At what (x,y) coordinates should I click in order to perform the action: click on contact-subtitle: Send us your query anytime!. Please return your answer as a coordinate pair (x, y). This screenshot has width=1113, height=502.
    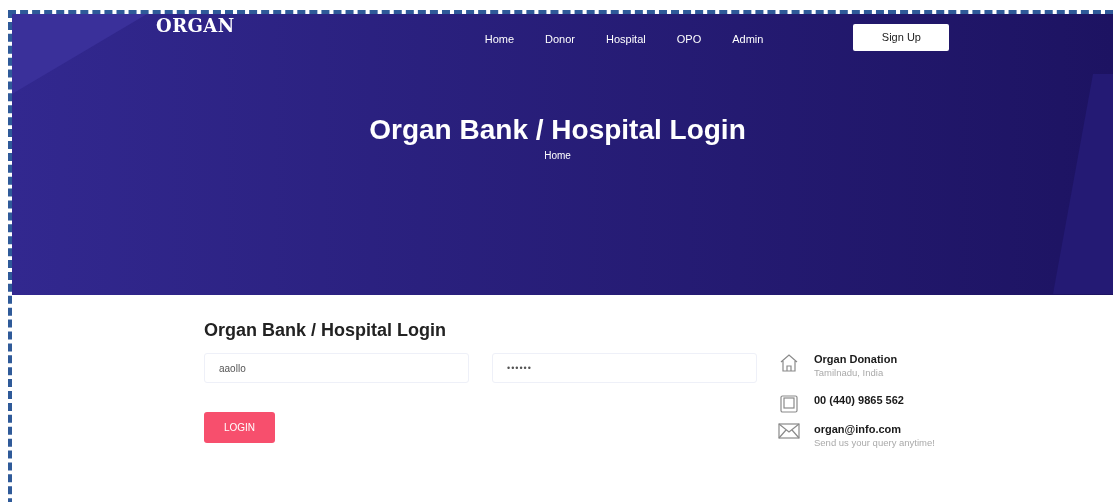
    Looking at the image, I should click on (874, 442).